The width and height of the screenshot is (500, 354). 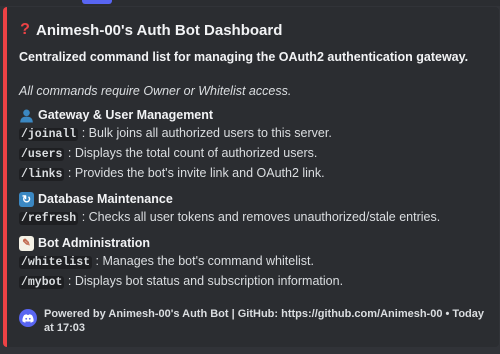 I want to click on command-description: : Manages the bot's command whitelist., so click(x=204, y=261).